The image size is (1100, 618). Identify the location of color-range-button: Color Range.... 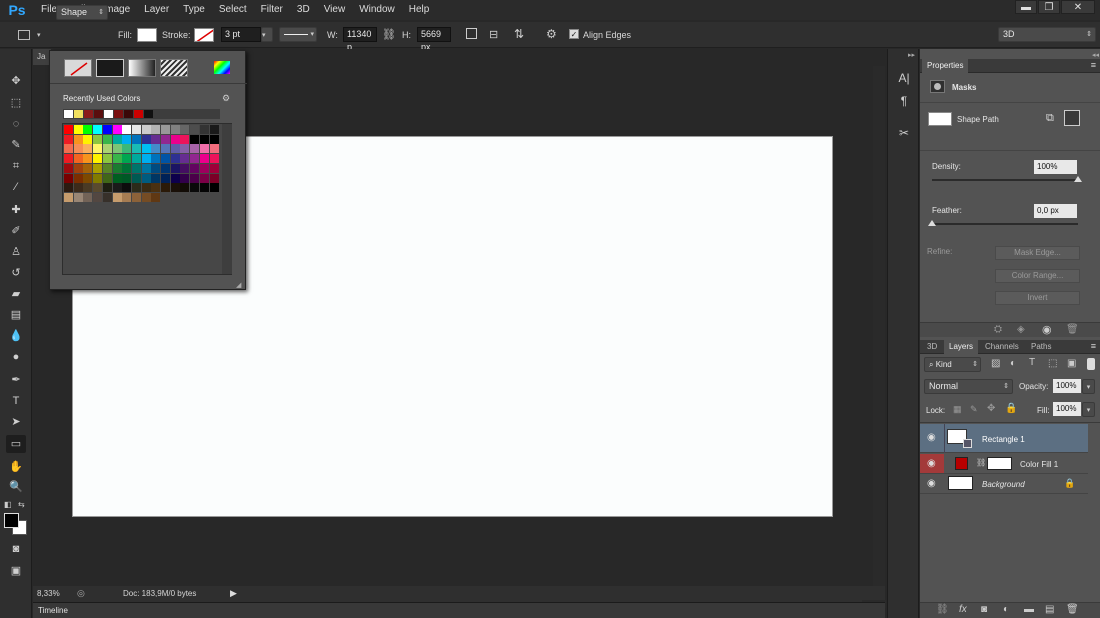
(1037, 276).